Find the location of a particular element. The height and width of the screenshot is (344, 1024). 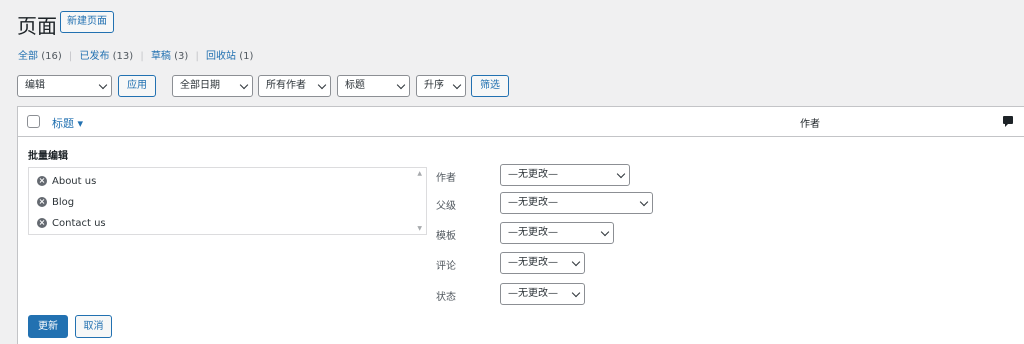

bulk-action-select: 编辑 is located at coordinates (64, 86).